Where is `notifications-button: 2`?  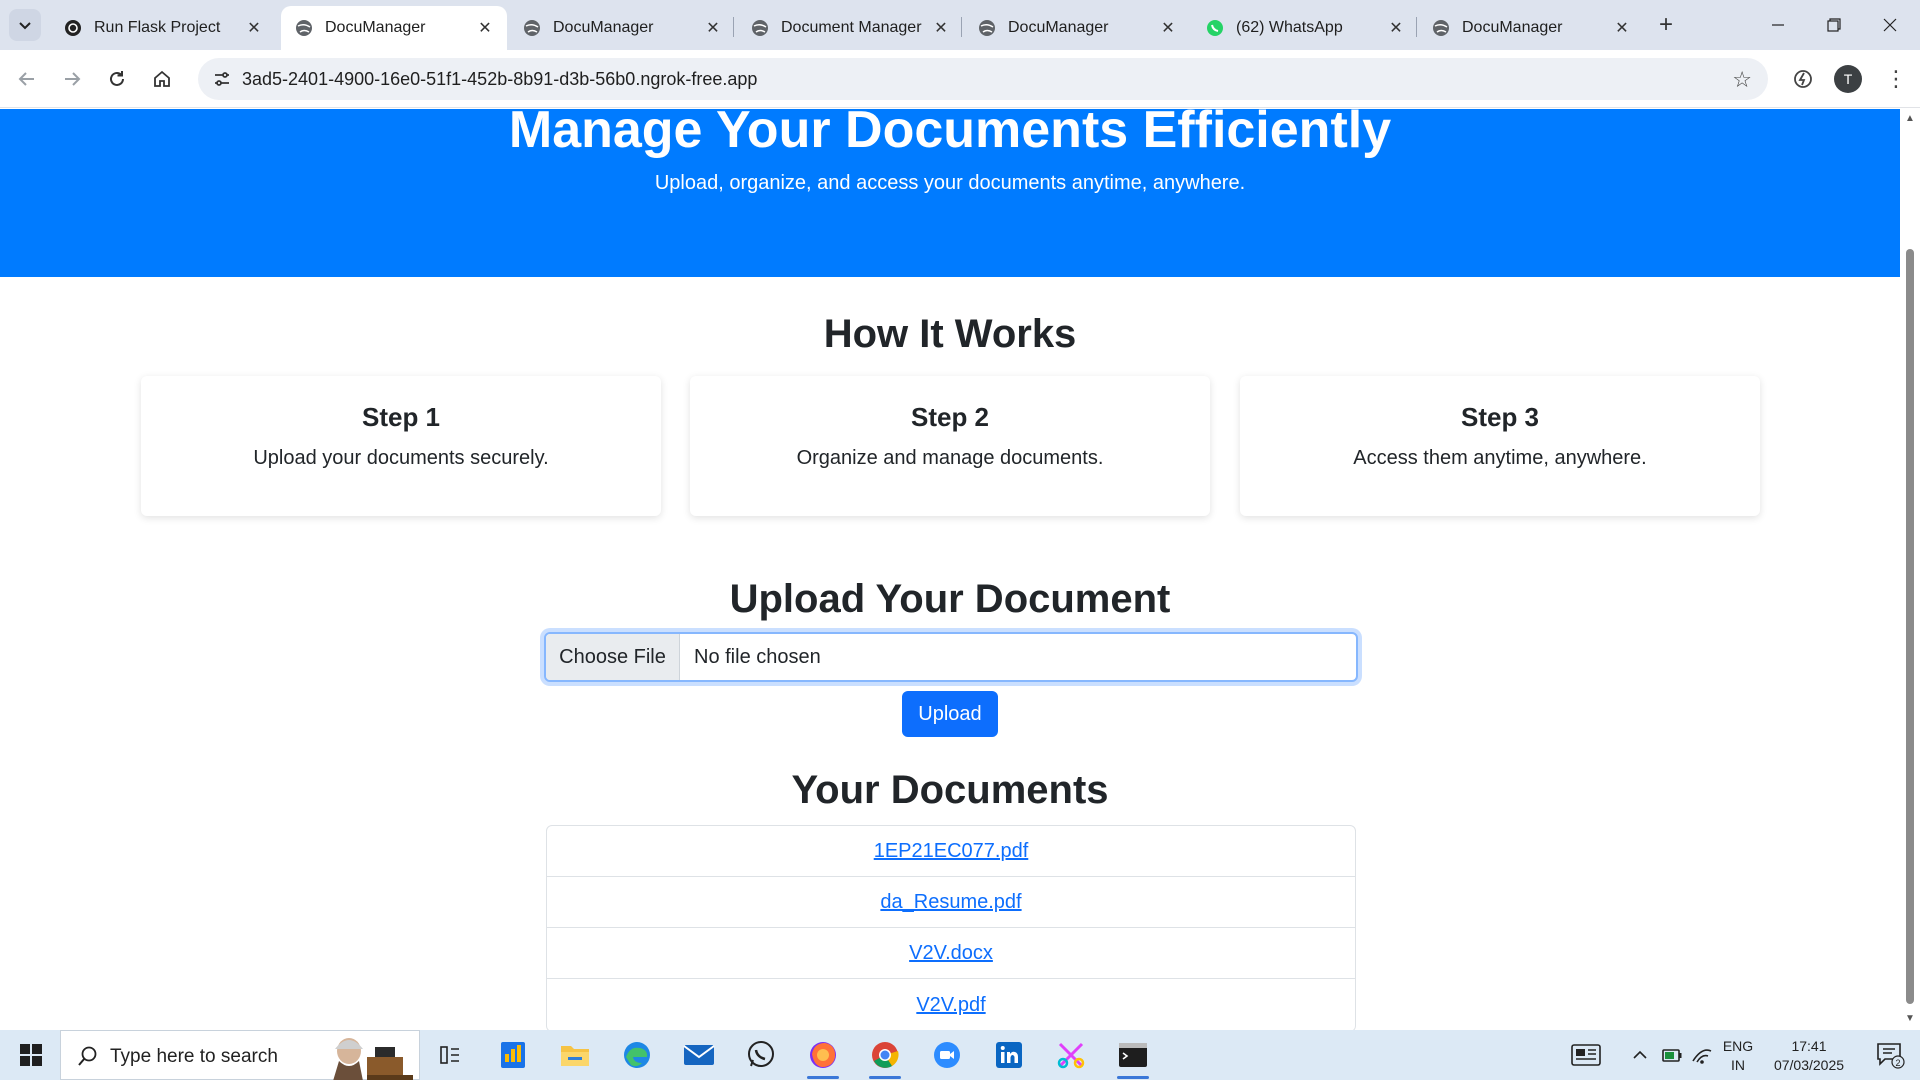 notifications-button: 2 is located at coordinates (1890, 1055).